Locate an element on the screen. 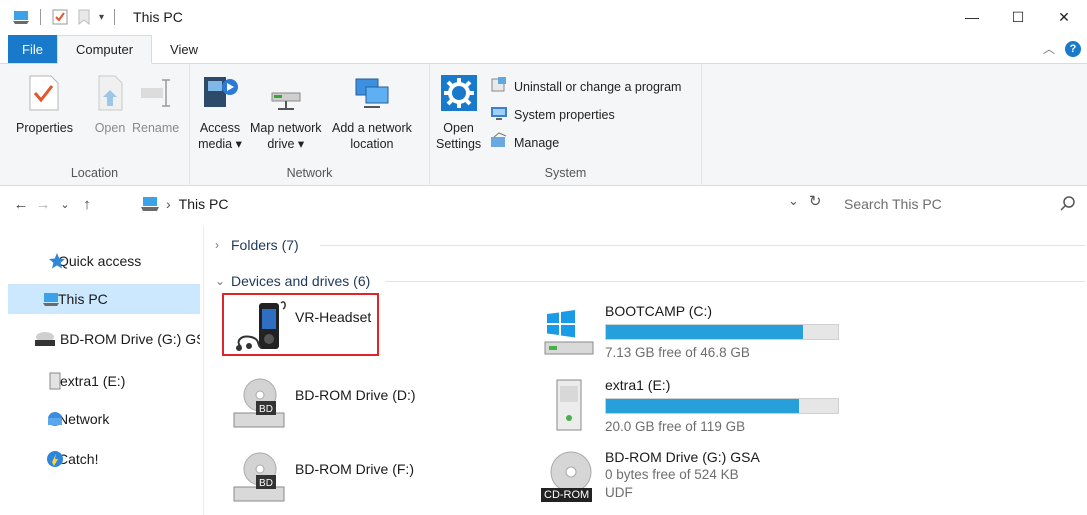 Image resolution: width=1087 pixels, height=515 pixels. sidebar-label: Quick access is located at coordinates (100, 261).